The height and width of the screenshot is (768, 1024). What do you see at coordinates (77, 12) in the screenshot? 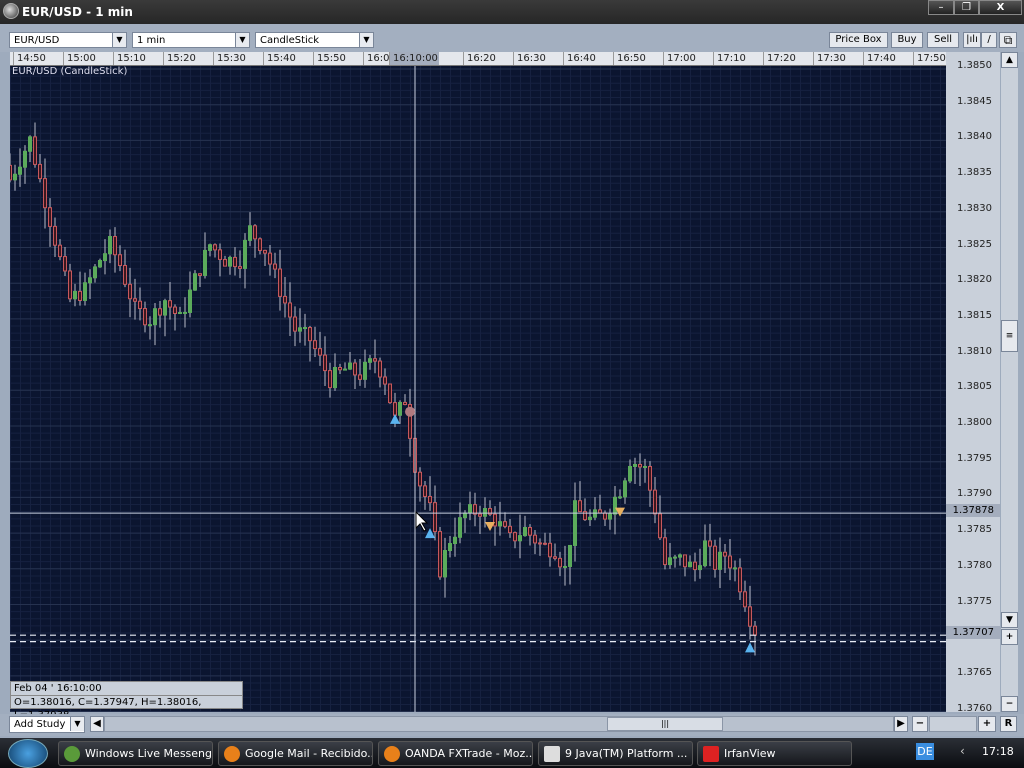
I see `window-title: EUR/USD - 1 min` at bounding box center [77, 12].